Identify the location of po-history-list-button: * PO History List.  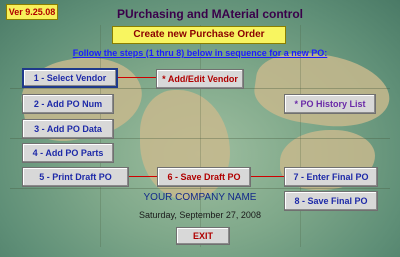
(330, 104).